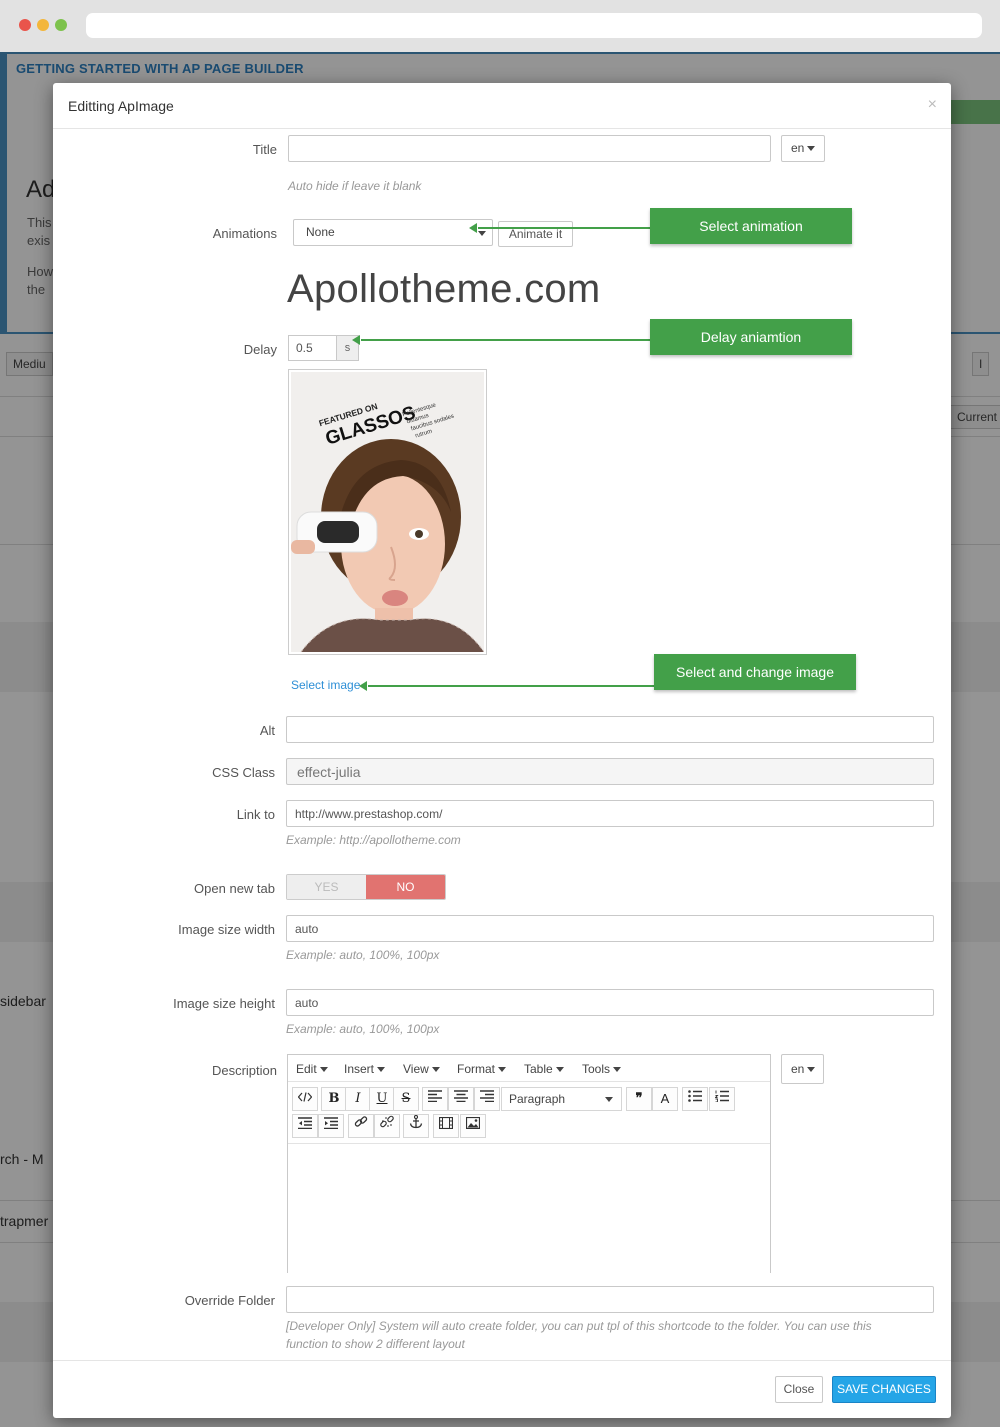 The width and height of the screenshot is (1000, 1427). I want to click on italic-button: I, so click(358, 1099).